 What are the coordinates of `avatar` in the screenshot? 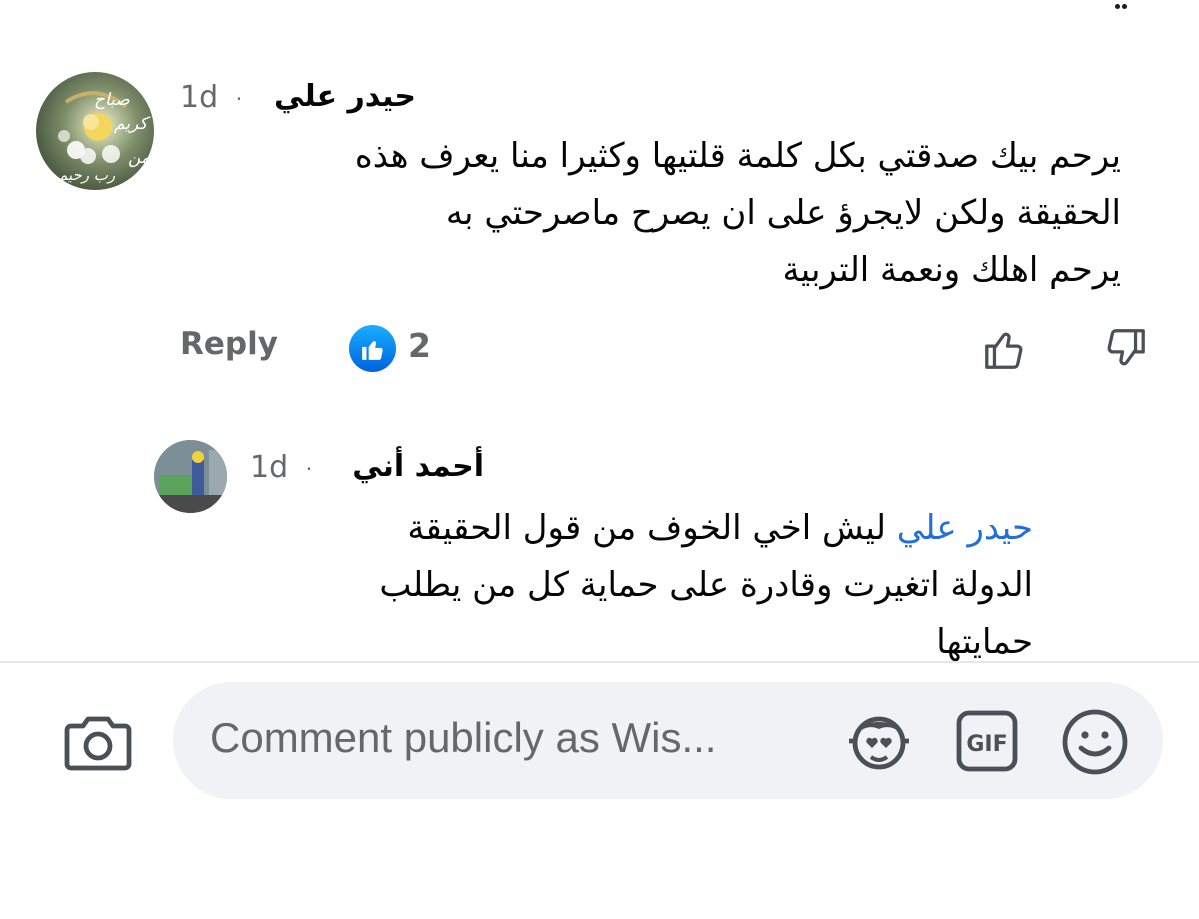 It's located at (190, 476).